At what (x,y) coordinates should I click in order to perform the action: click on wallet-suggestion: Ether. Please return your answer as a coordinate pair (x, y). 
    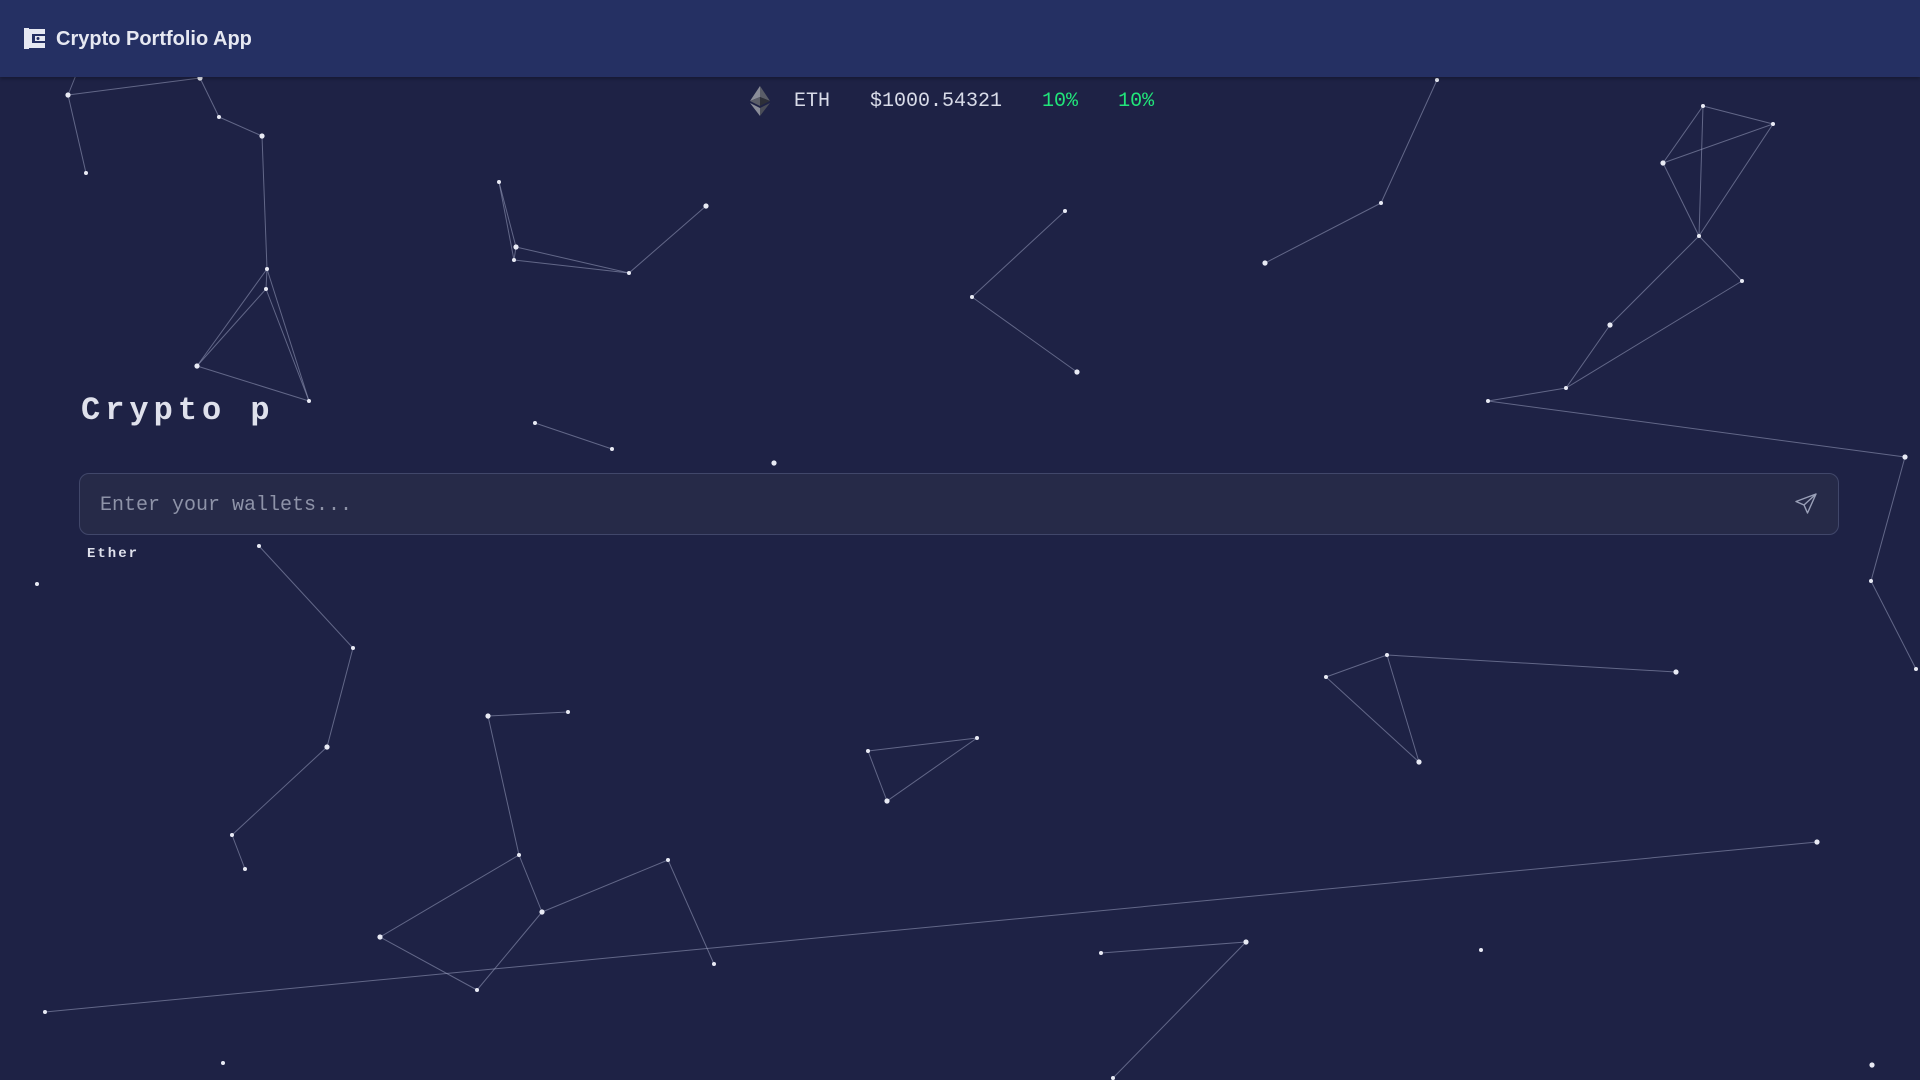
    Looking at the image, I should click on (113, 554).